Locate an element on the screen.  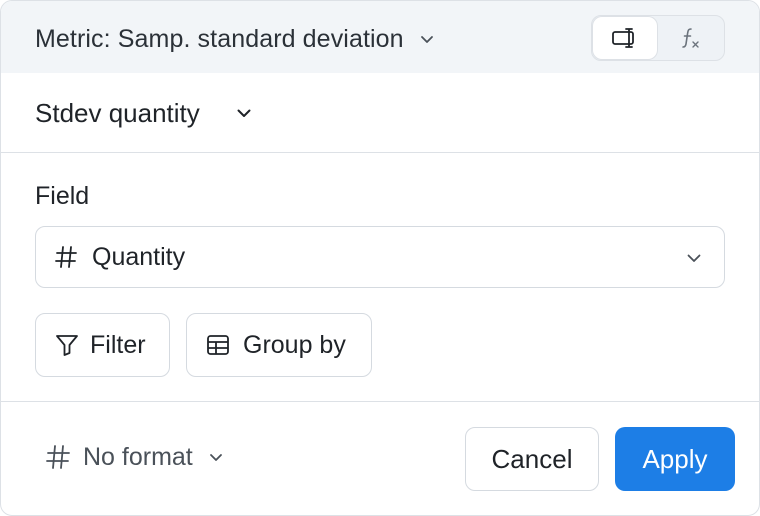
formula-mode-button is located at coordinates (691, 38).